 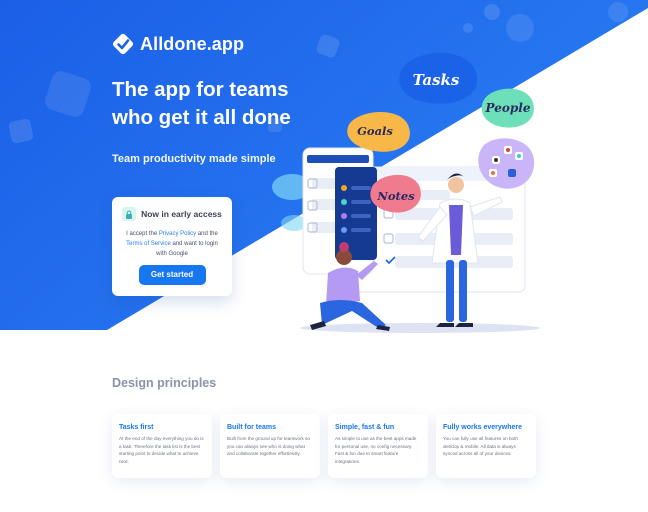 I want to click on principle-card-title: Simple, fast & fun, so click(x=365, y=427).